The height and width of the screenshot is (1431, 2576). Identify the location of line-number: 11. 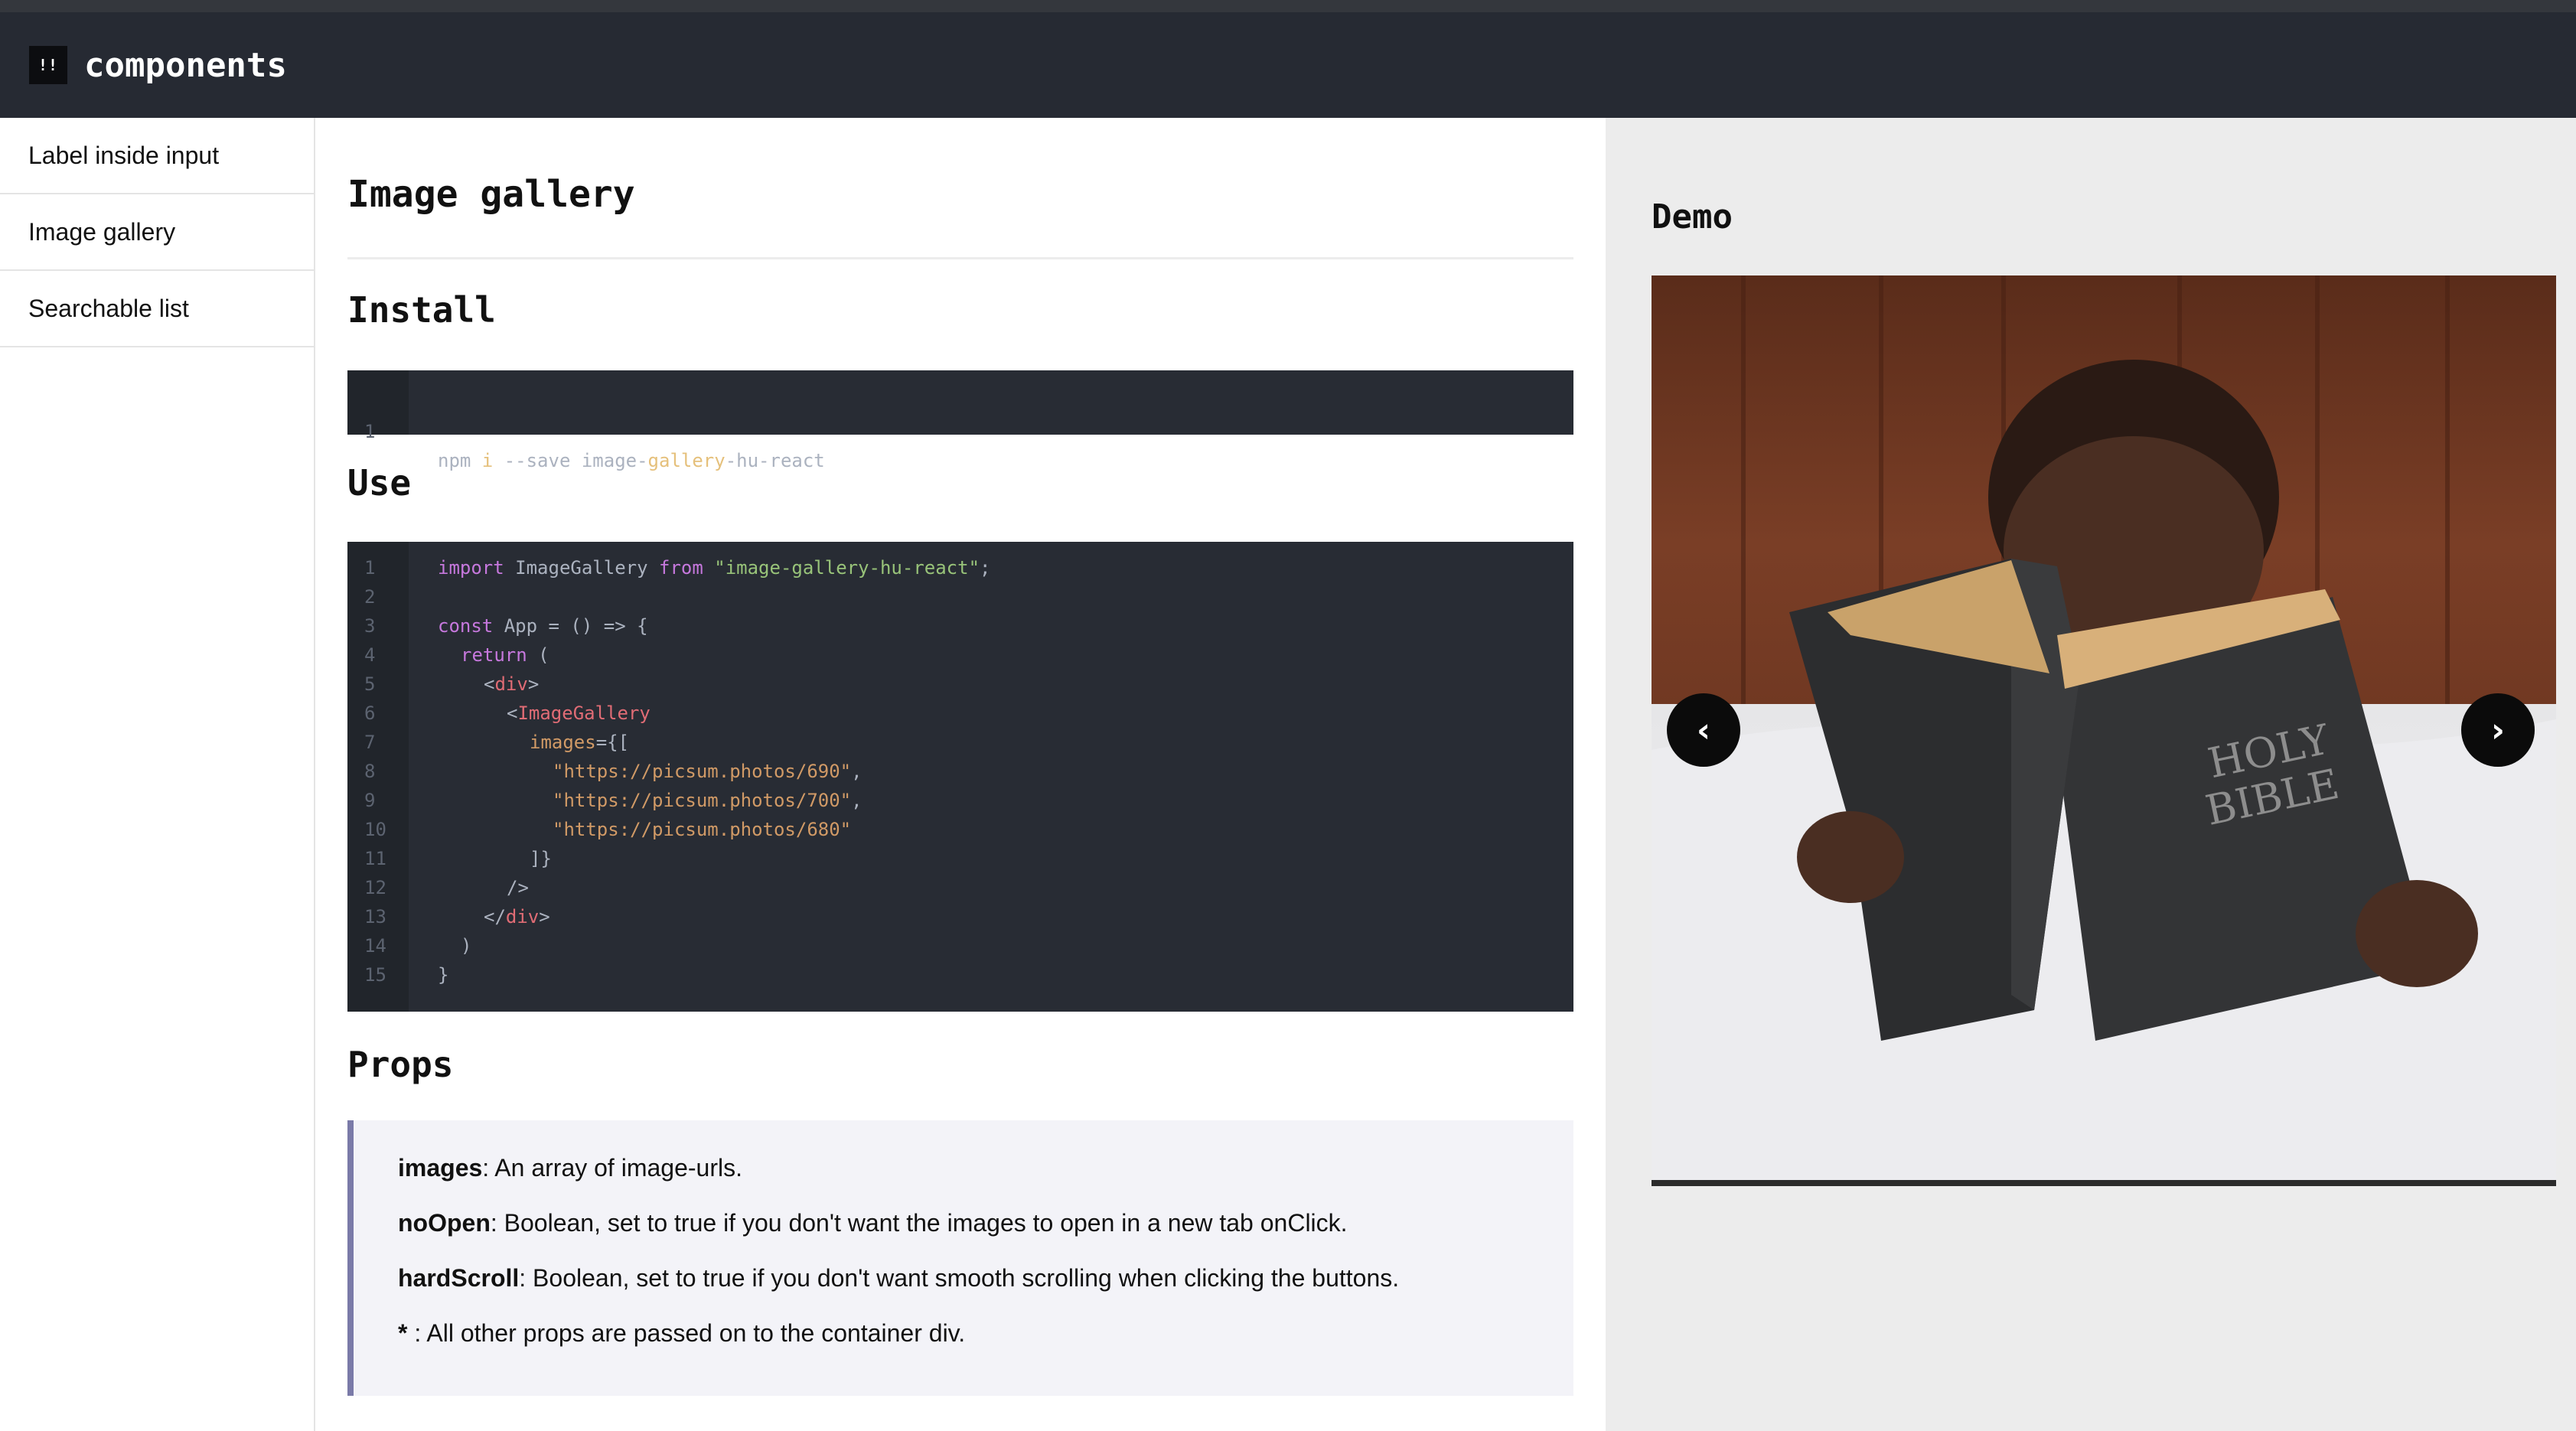
(375, 858).